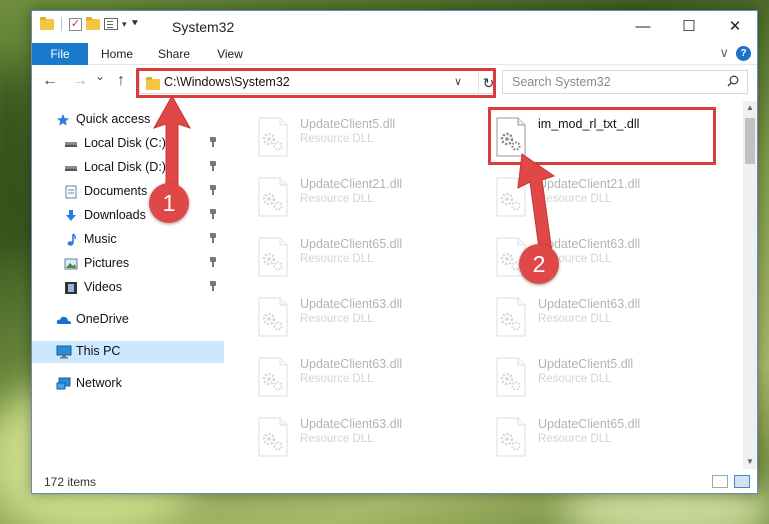 Image resolution: width=769 pixels, height=524 pixels. What do you see at coordinates (121, 81) in the screenshot?
I see `up-button: ↑` at bounding box center [121, 81].